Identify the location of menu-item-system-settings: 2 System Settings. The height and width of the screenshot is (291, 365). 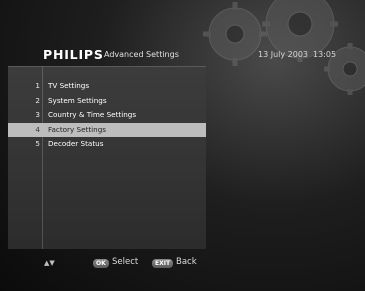
(107, 101).